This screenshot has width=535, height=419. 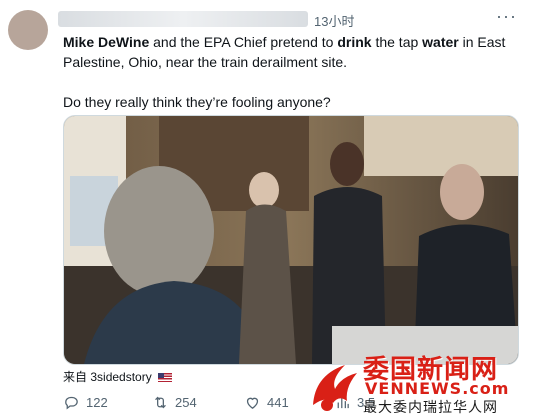 What do you see at coordinates (28, 30) in the screenshot?
I see `avatar` at bounding box center [28, 30].